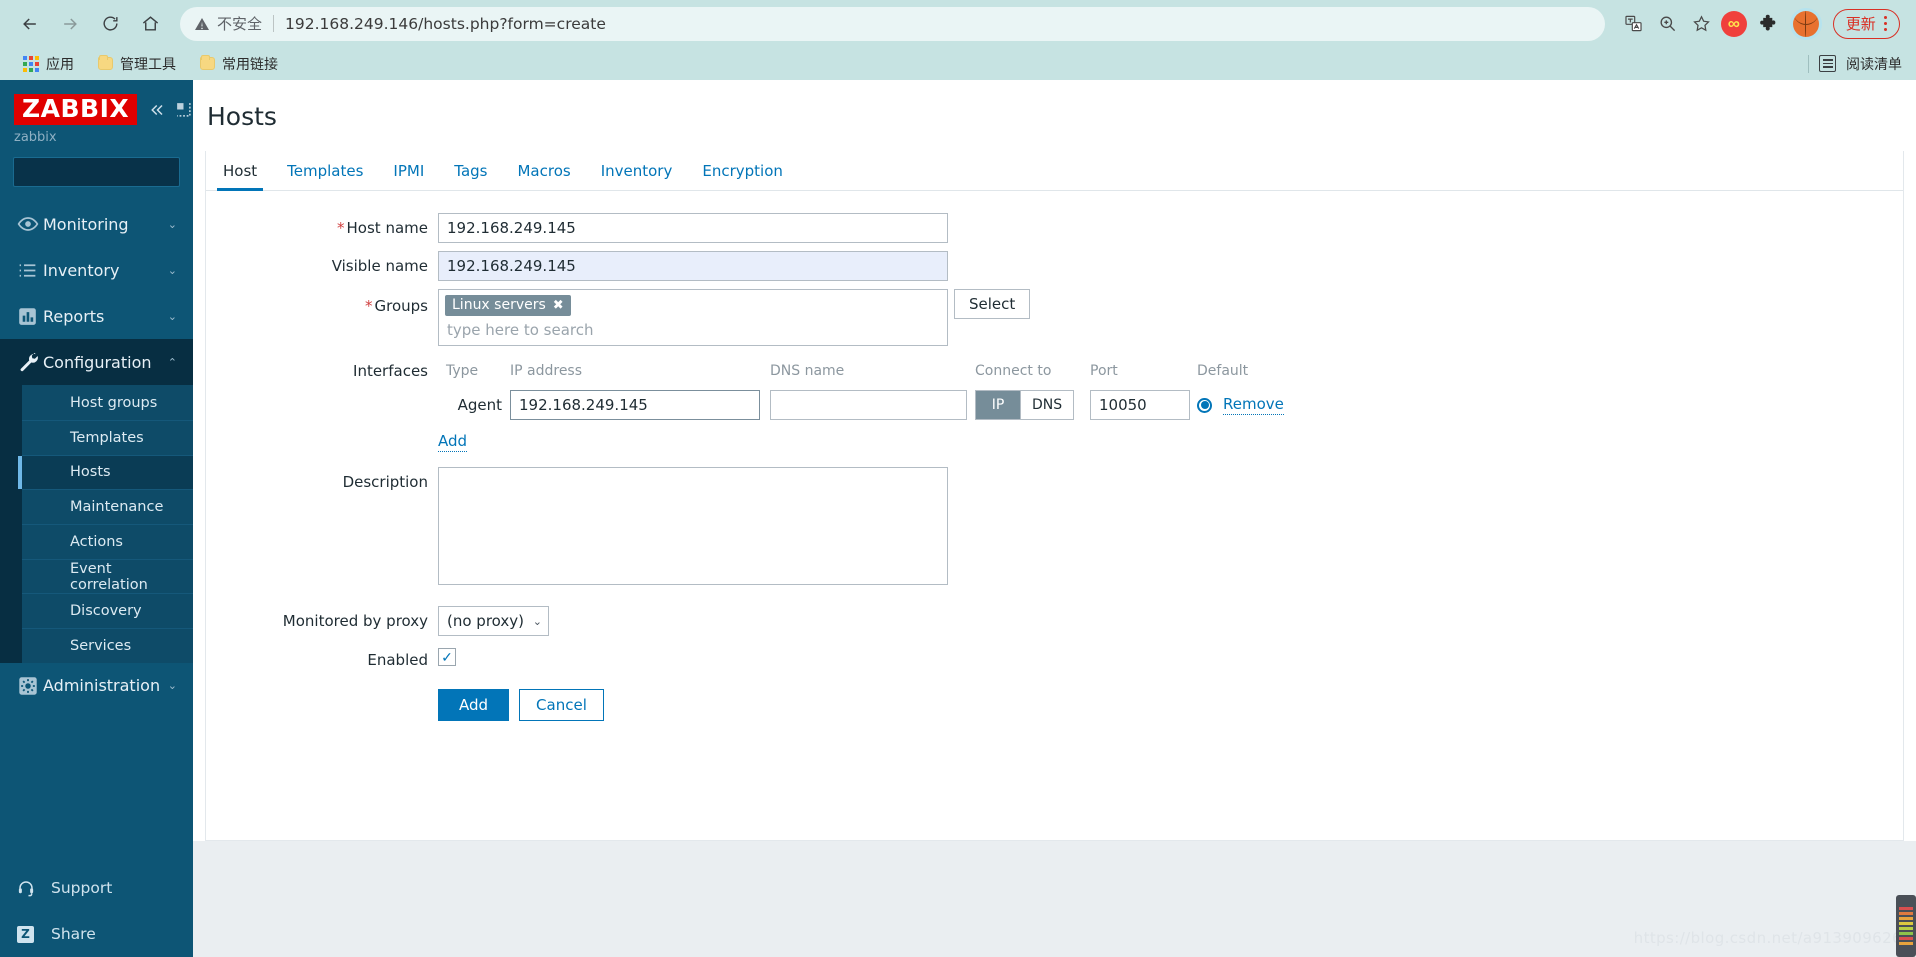 The width and height of the screenshot is (1916, 957). Describe the element at coordinates (207, 62) in the screenshot. I see `folder-icon` at that location.